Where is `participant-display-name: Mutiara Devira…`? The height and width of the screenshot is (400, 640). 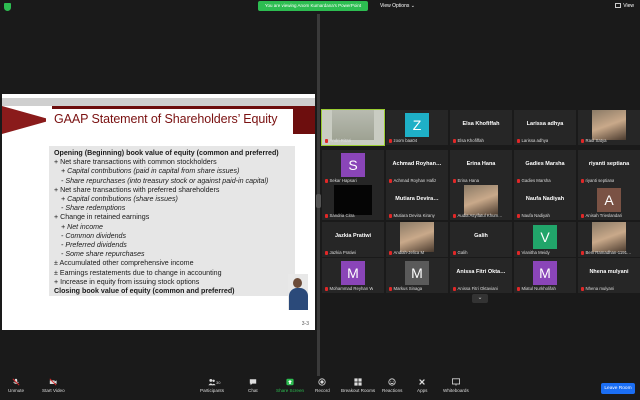
participant-display-name: Mutiara Devira… is located at coordinates (417, 199).